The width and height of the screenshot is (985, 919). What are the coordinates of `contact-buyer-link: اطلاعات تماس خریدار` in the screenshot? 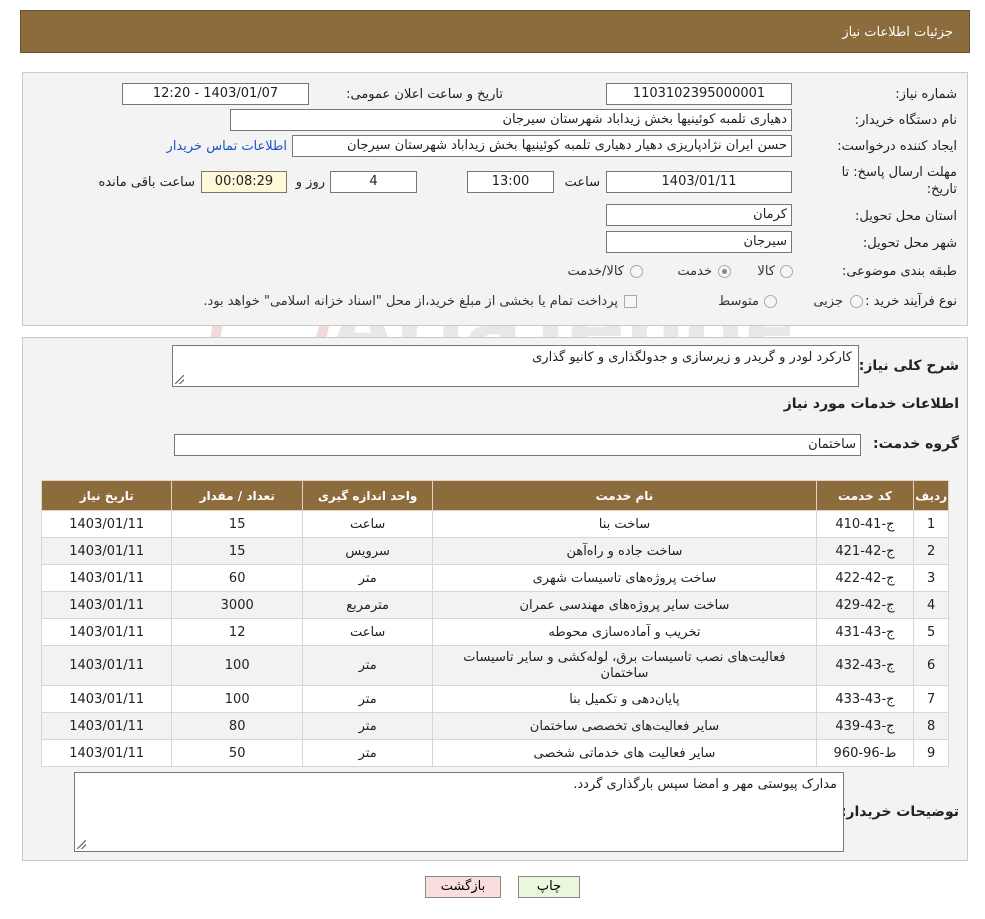 It's located at (227, 146).